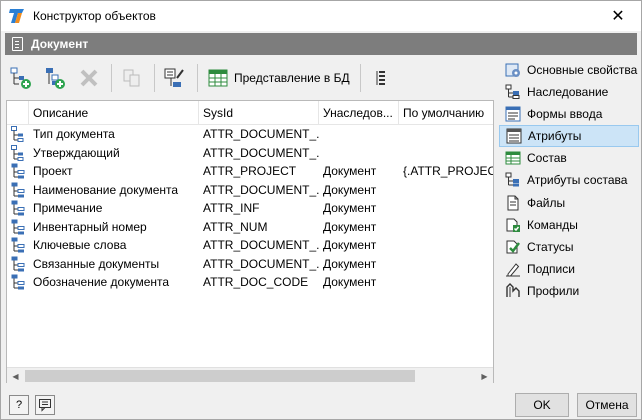  What do you see at coordinates (89, 78) in the screenshot?
I see `delete-button` at bounding box center [89, 78].